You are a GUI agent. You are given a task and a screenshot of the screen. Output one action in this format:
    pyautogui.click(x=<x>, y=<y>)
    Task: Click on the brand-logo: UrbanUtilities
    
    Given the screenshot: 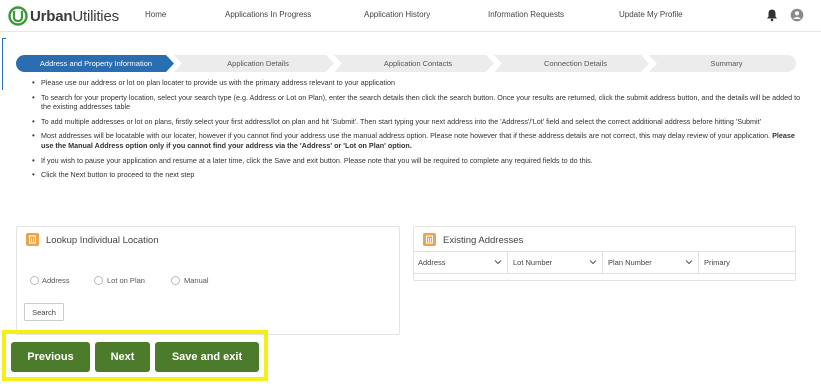 What is the action you would take?
    pyautogui.click(x=63, y=16)
    